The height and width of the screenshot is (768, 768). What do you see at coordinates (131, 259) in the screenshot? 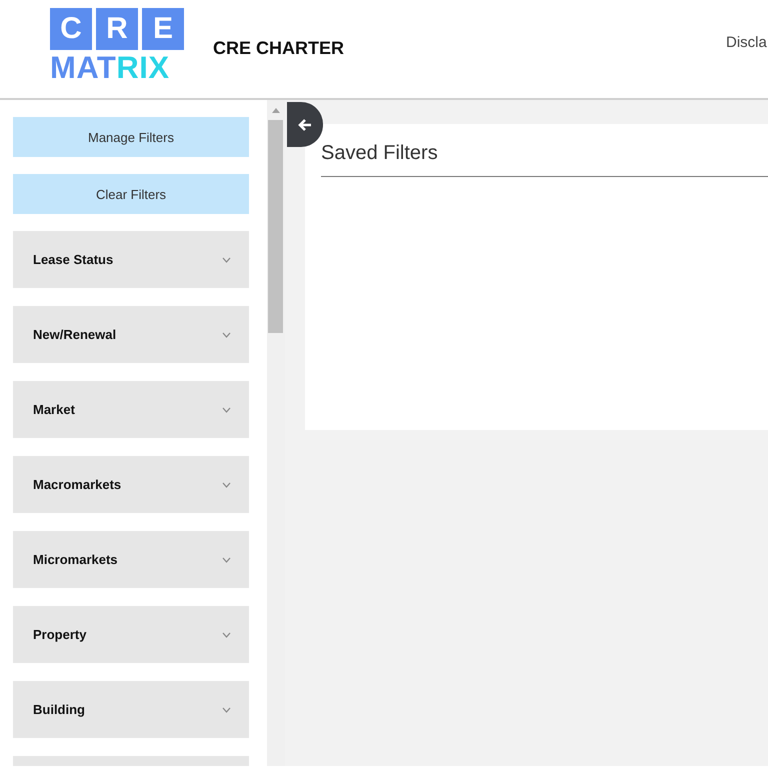
I see `filter-accordion: Lease Status` at bounding box center [131, 259].